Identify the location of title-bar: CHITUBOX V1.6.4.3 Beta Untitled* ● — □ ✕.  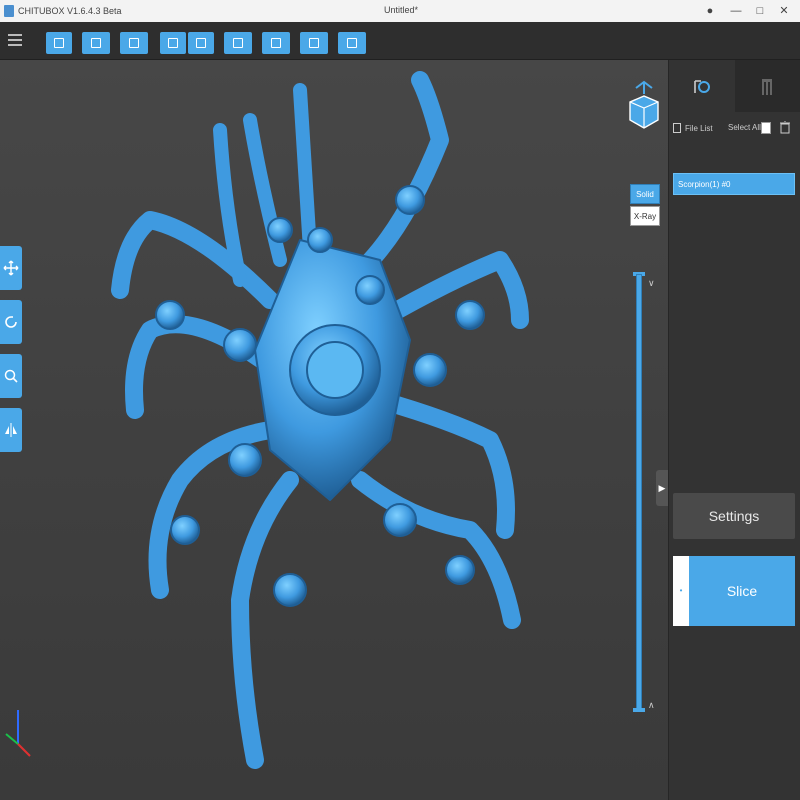
(400, 11).